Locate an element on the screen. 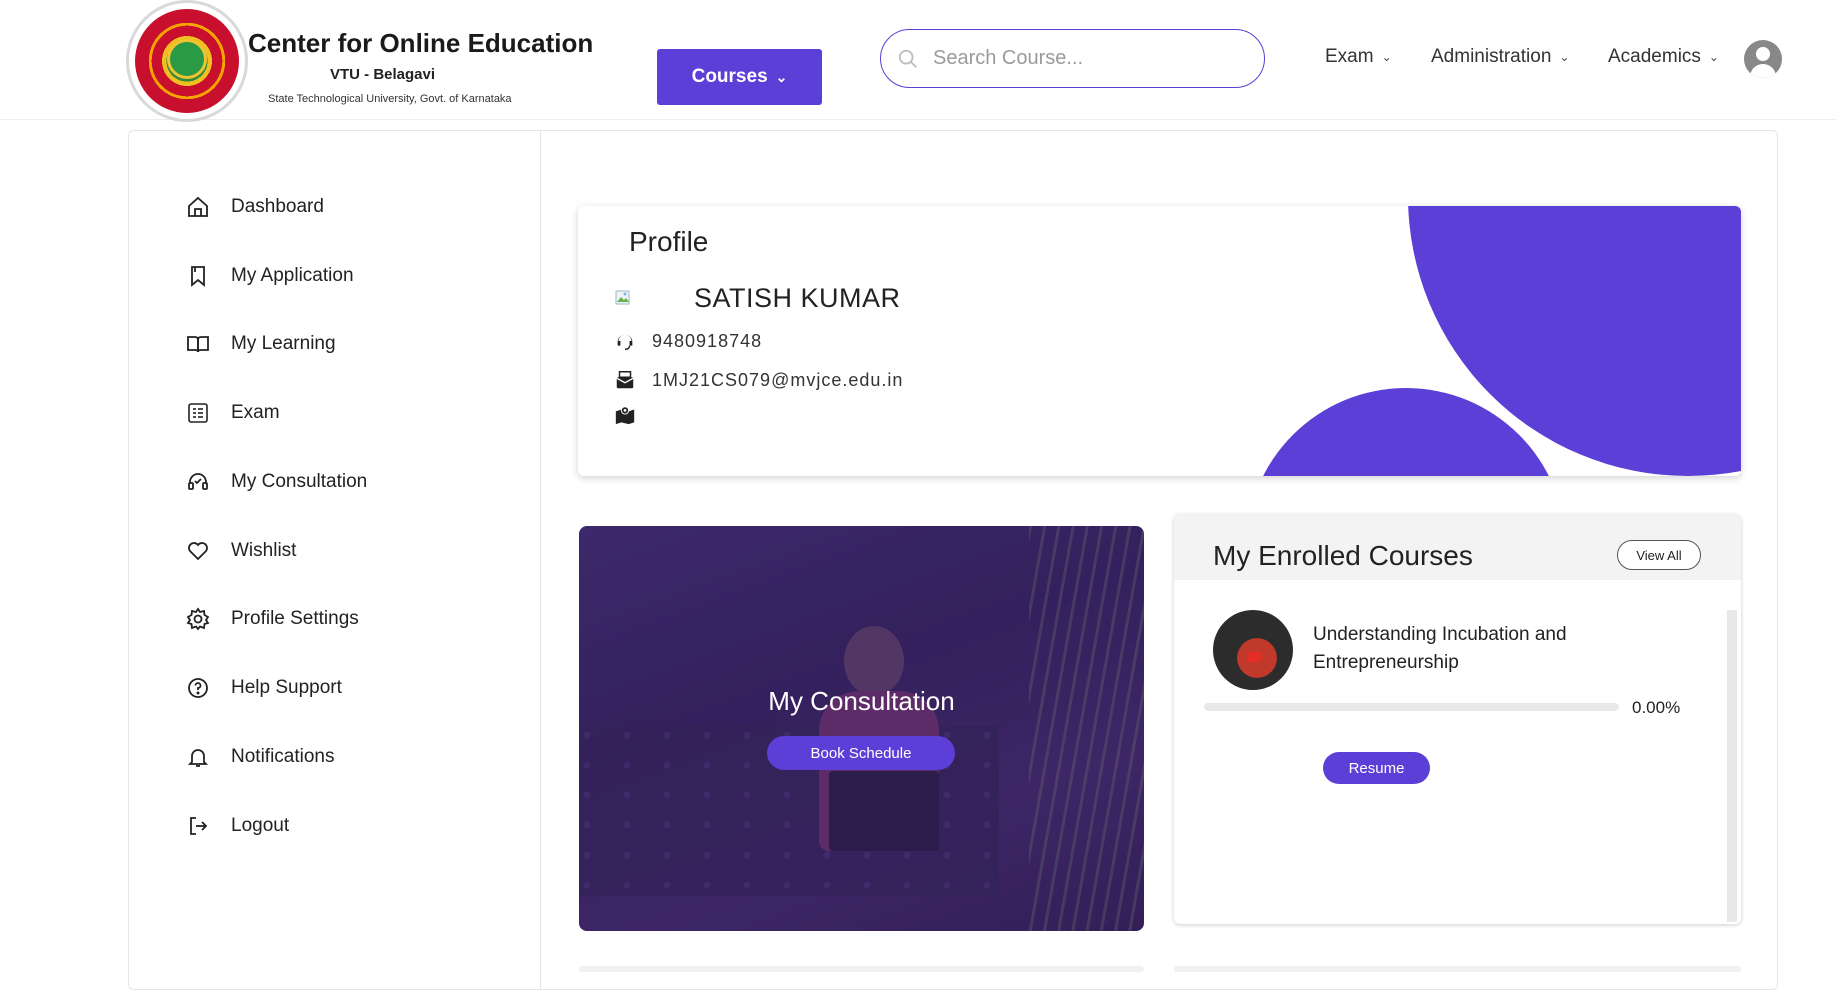 Image resolution: width=1836 pixels, height=990 pixels. avatar-body is located at coordinates (1763, 71).